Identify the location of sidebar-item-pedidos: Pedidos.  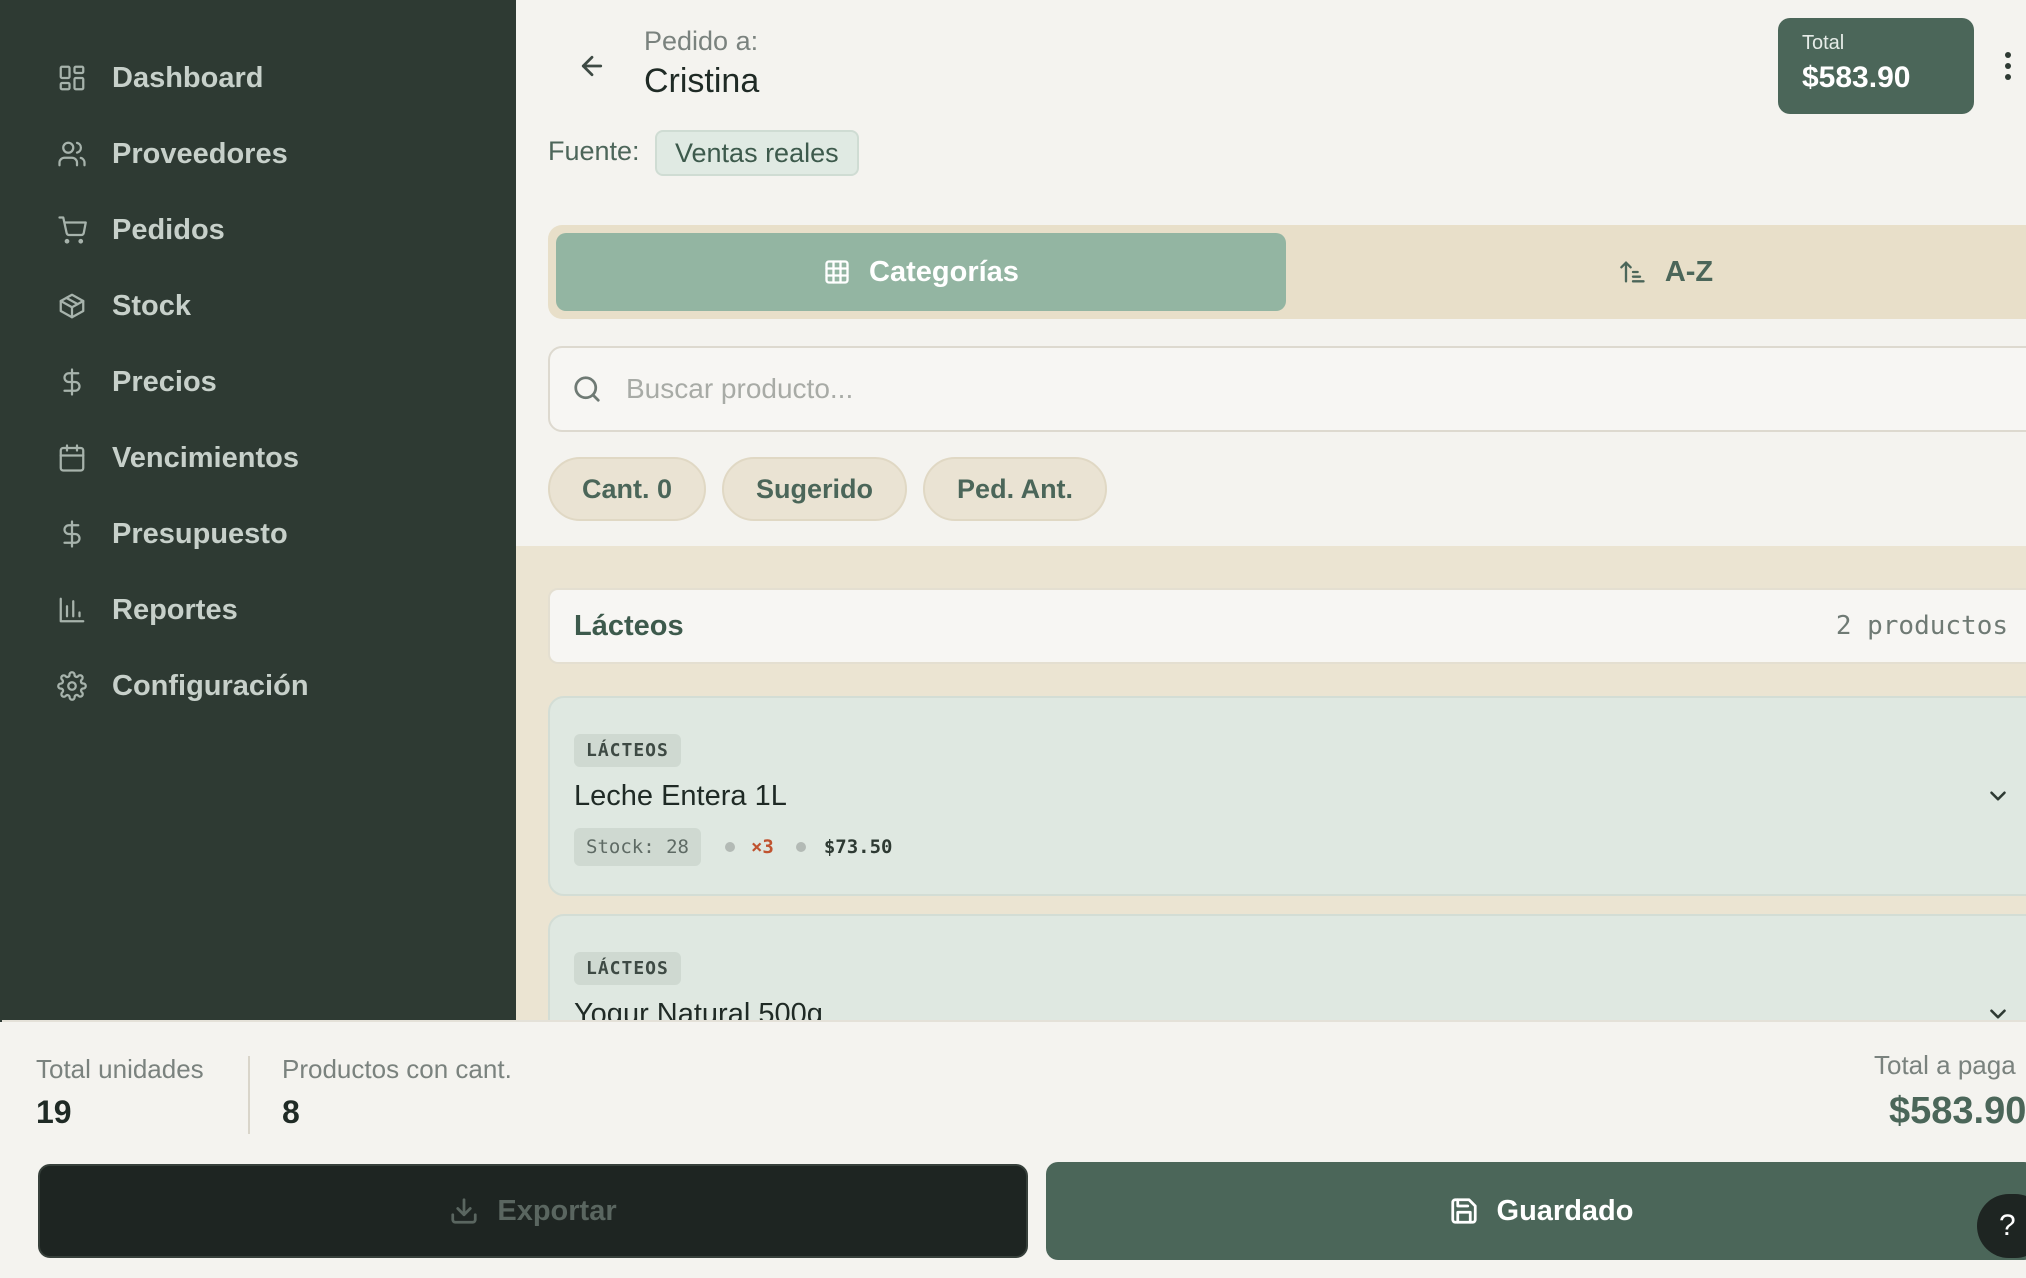
(258, 230).